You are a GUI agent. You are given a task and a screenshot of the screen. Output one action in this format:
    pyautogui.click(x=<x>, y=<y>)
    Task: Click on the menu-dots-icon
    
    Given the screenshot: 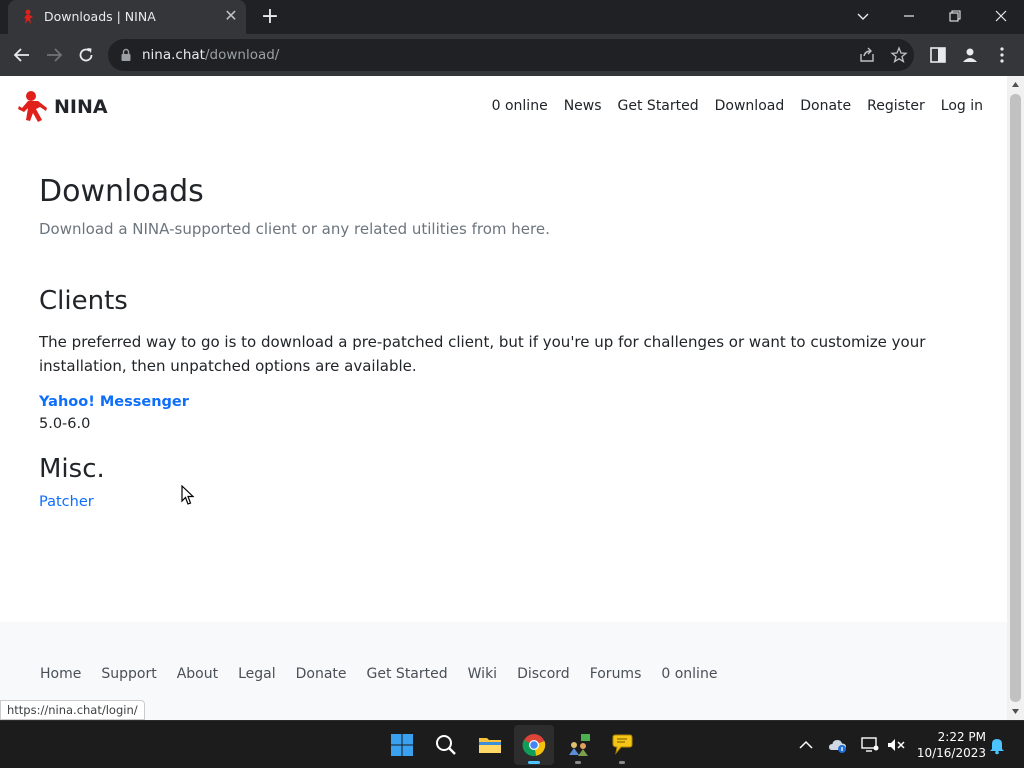 What is the action you would take?
    pyautogui.click(x=1002, y=55)
    